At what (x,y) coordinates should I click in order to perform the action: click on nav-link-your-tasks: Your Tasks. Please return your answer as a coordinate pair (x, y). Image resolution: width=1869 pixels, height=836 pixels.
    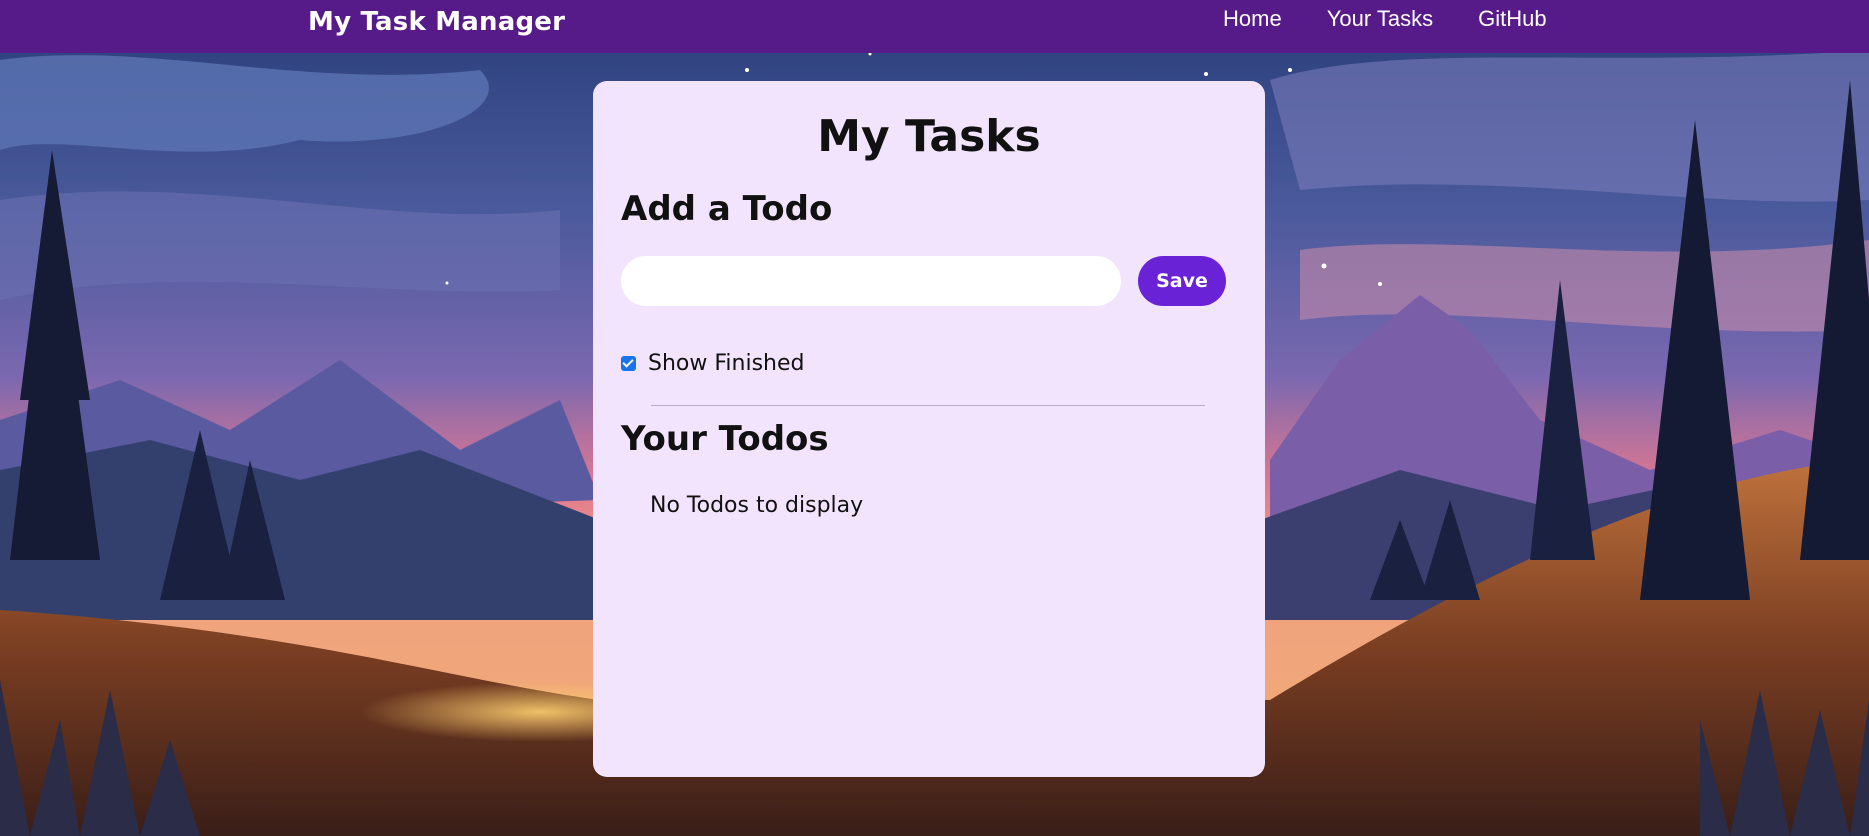
    Looking at the image, I should click on (1380, 19).